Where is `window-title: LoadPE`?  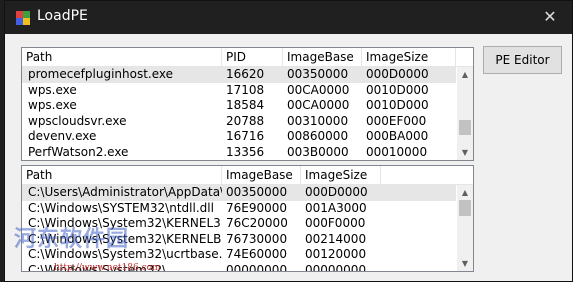
window-title: LoadPE is located at coordinates (62, 16).